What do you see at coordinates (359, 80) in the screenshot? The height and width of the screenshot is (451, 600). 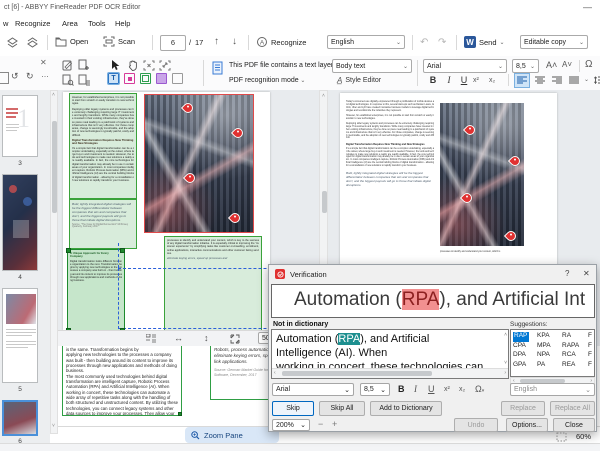 I see `style-editor-button: A̲ Style Editor` at bounding box center [359, 80].